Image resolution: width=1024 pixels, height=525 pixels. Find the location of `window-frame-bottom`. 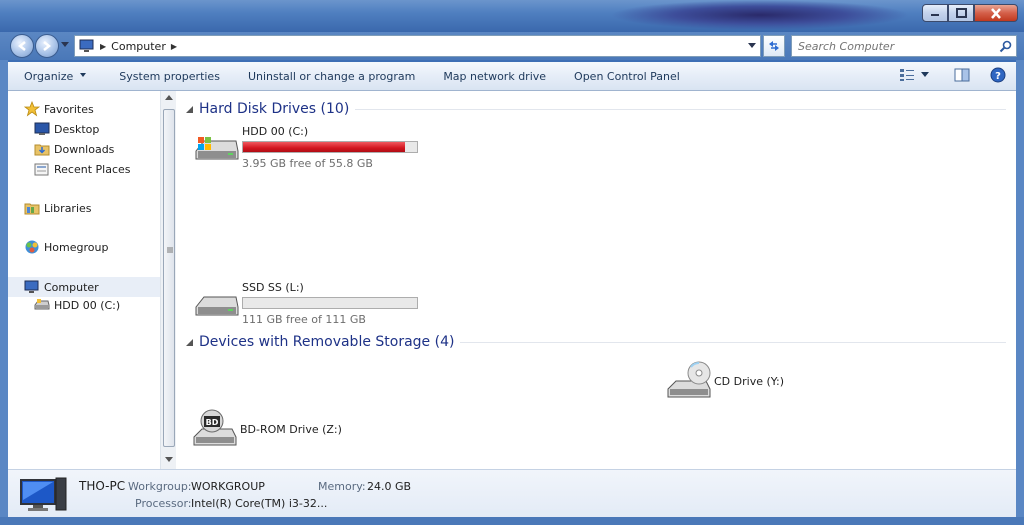

window-frame-bottom is located at coordinates (512, 521).